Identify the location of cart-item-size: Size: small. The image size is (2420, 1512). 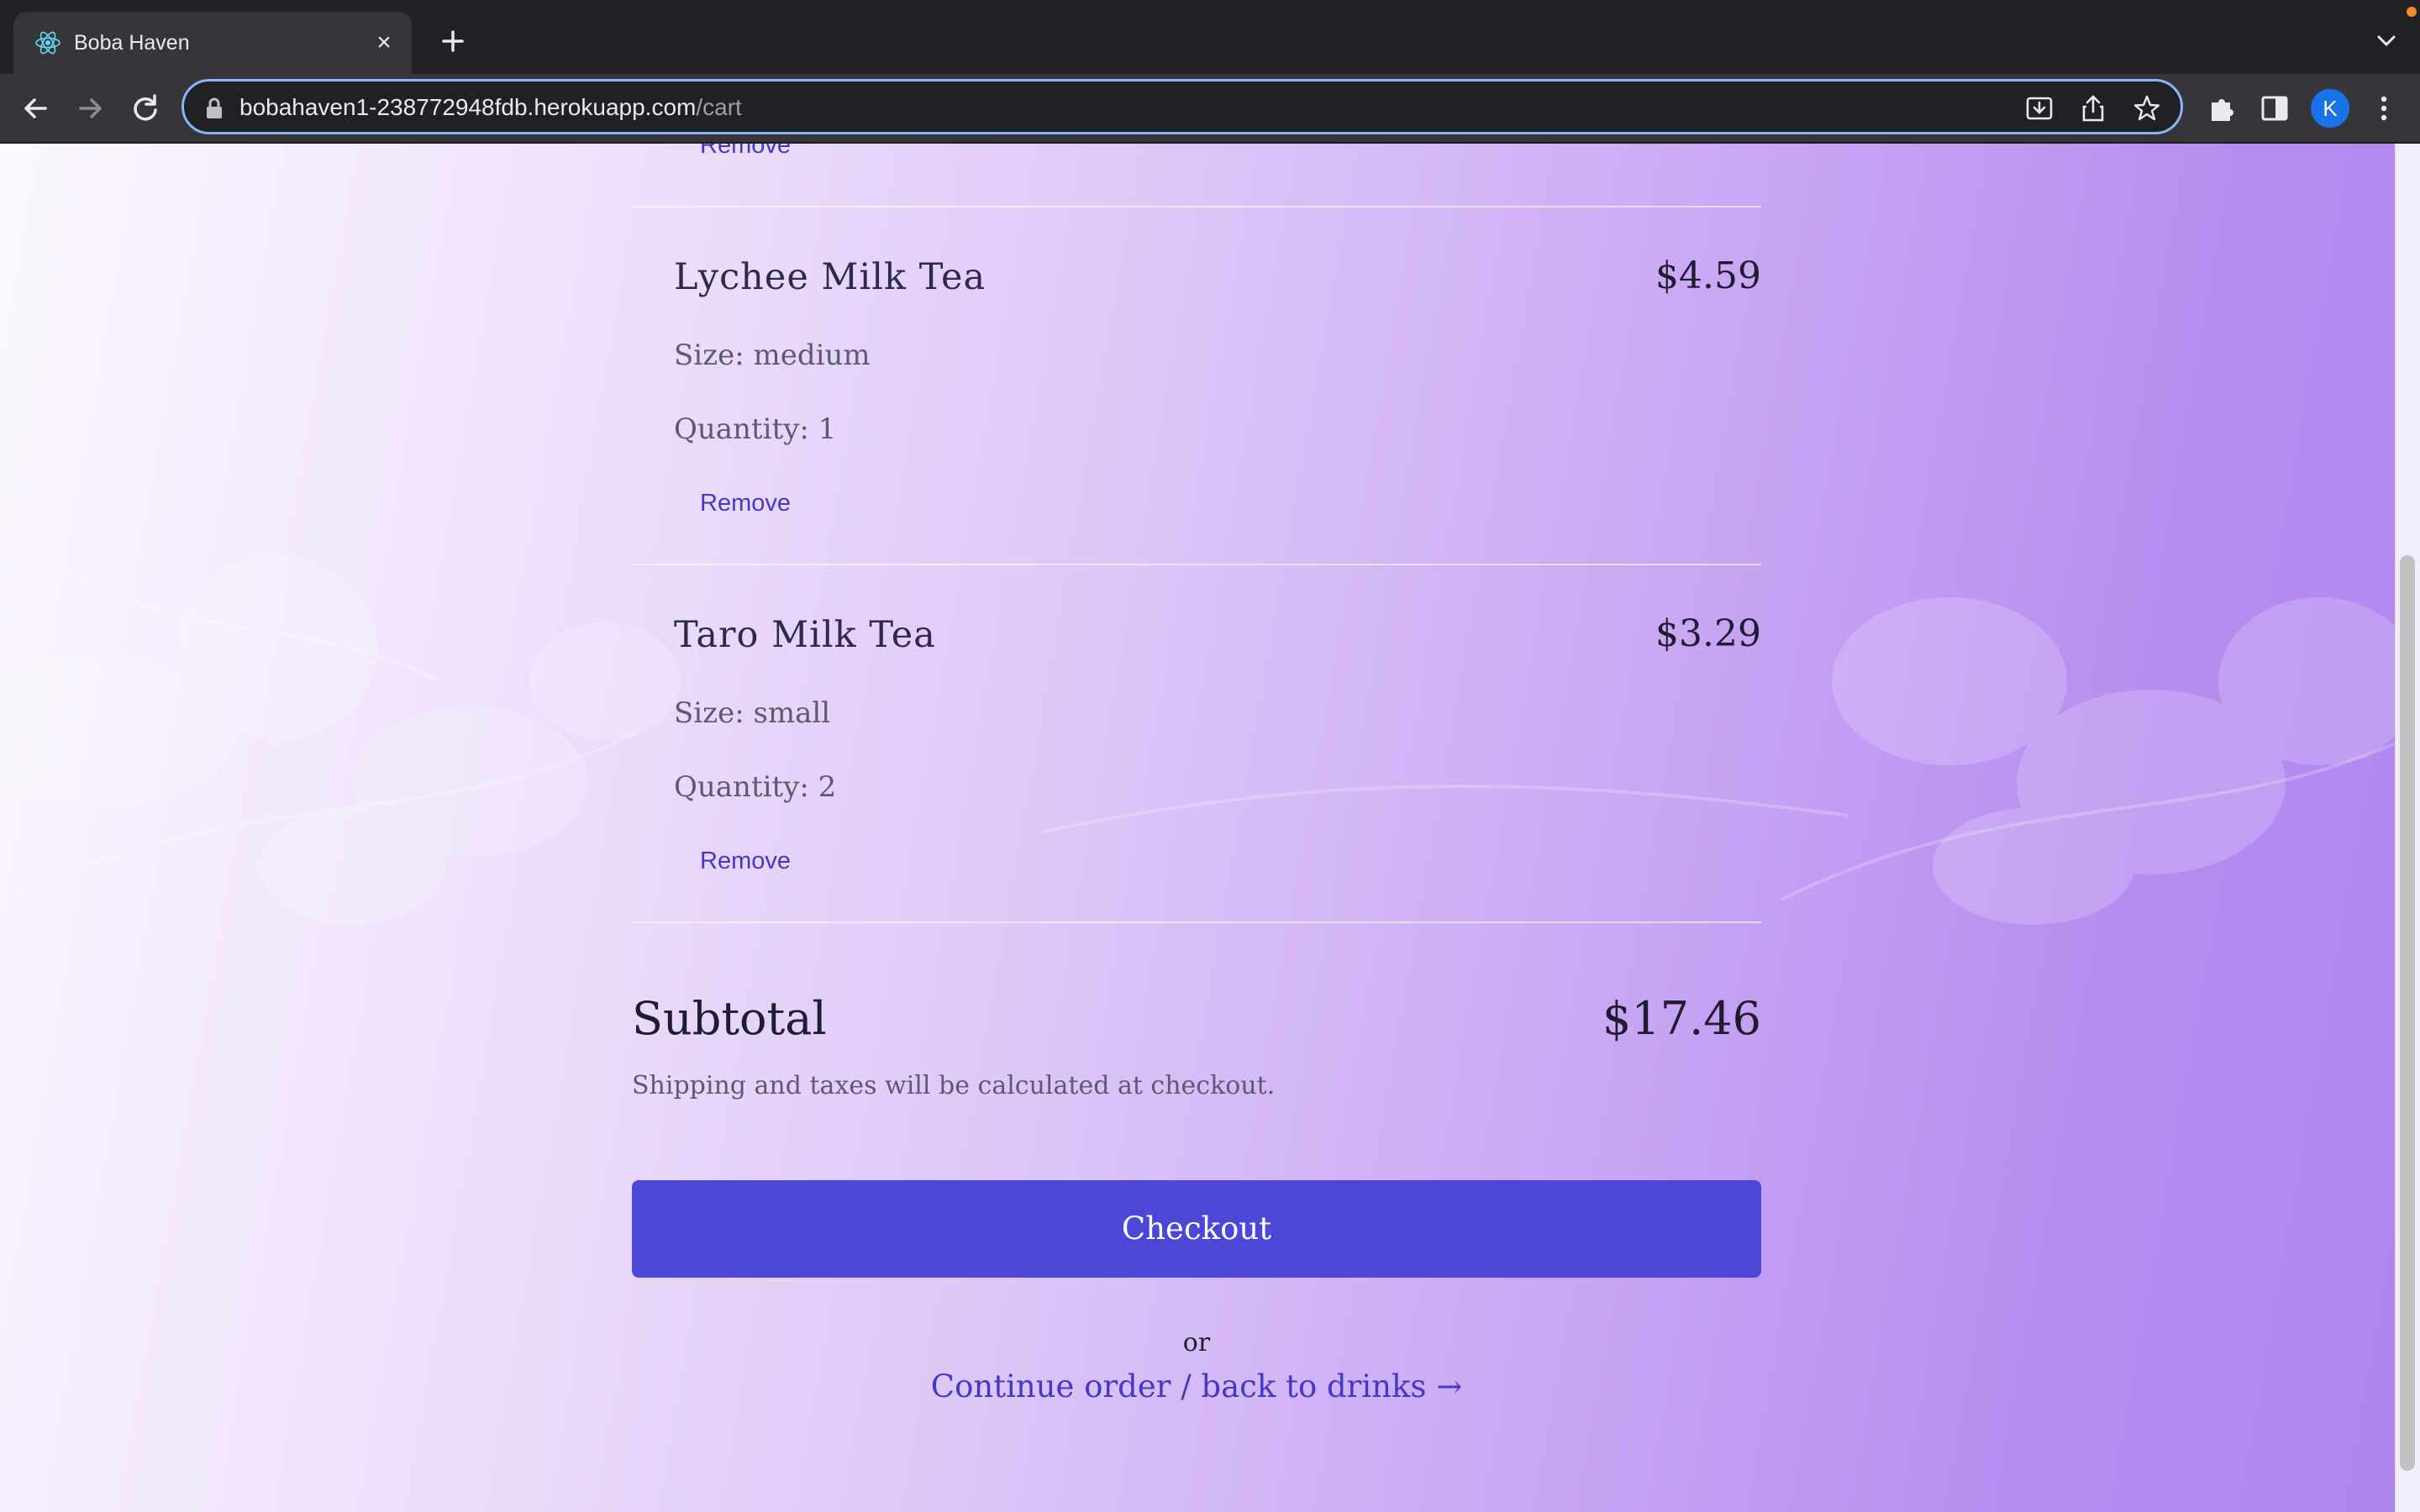
(752, 713).